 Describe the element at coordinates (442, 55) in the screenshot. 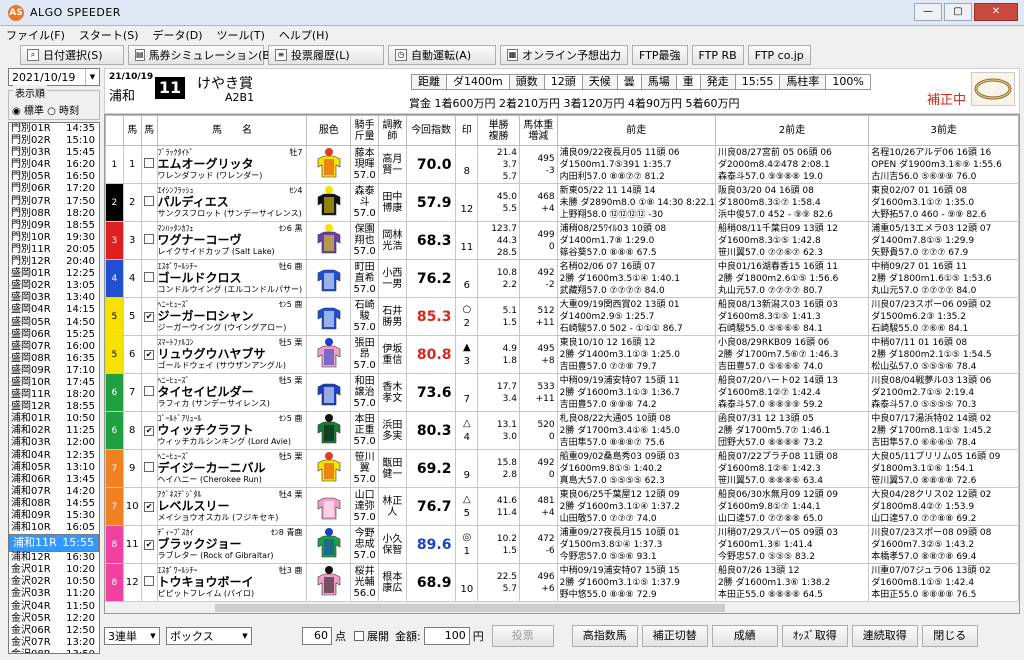

I see `auto-run-button: ◷ 自動運転(A)` at that location.